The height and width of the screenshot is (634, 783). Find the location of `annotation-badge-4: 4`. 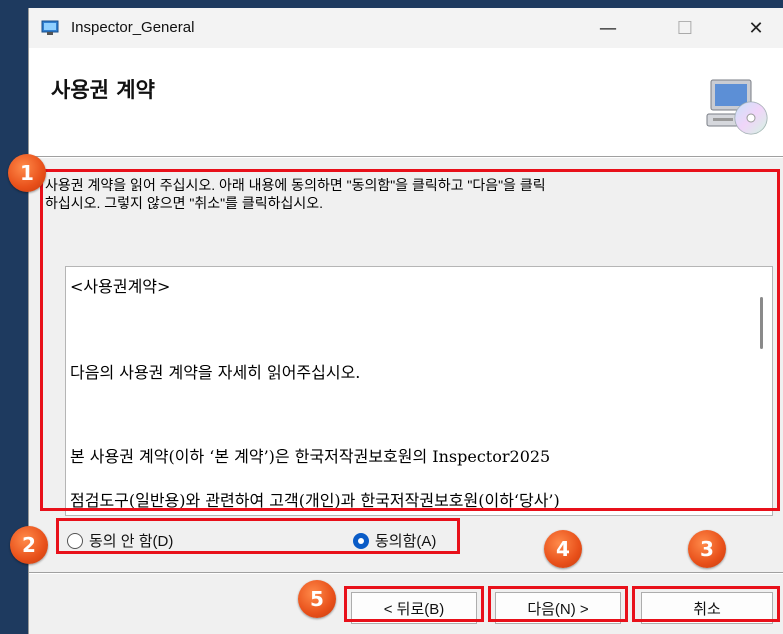

annotation-badge-4: 4 is located at coordinates (563, 549).